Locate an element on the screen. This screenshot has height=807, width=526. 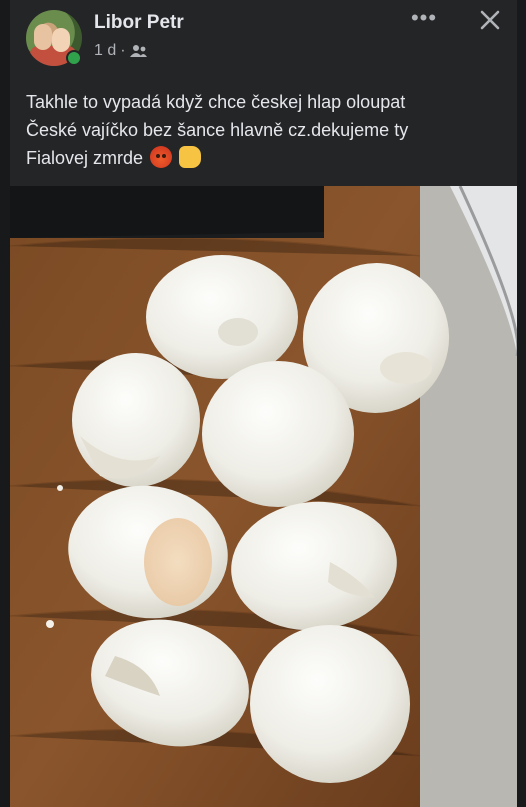
post-meta: 1 d · is located at coordinates (121, 51).